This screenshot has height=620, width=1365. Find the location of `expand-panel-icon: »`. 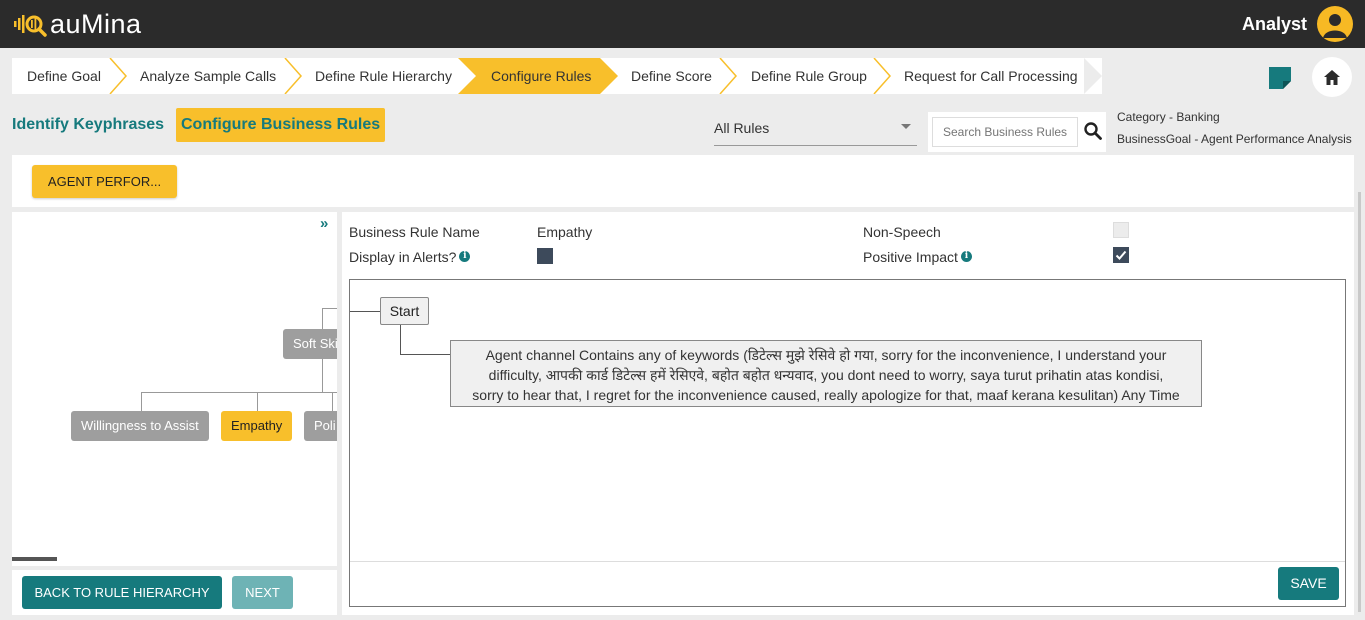

expand-panel-icon: » is located at coordinates (324, 223).